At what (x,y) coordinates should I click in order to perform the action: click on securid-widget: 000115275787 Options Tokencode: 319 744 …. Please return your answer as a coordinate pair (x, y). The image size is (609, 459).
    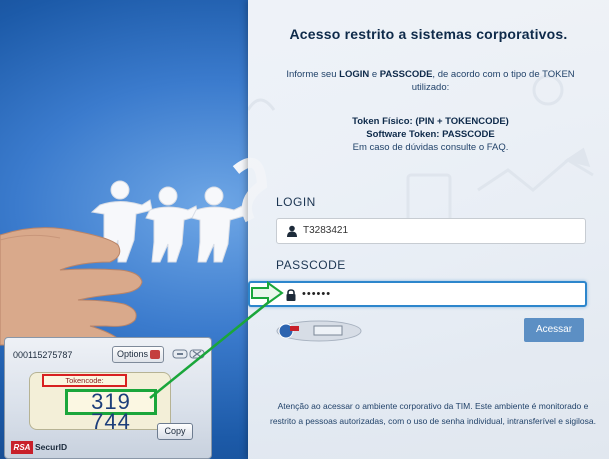
    Looking at the image, I should click on (108, 398).